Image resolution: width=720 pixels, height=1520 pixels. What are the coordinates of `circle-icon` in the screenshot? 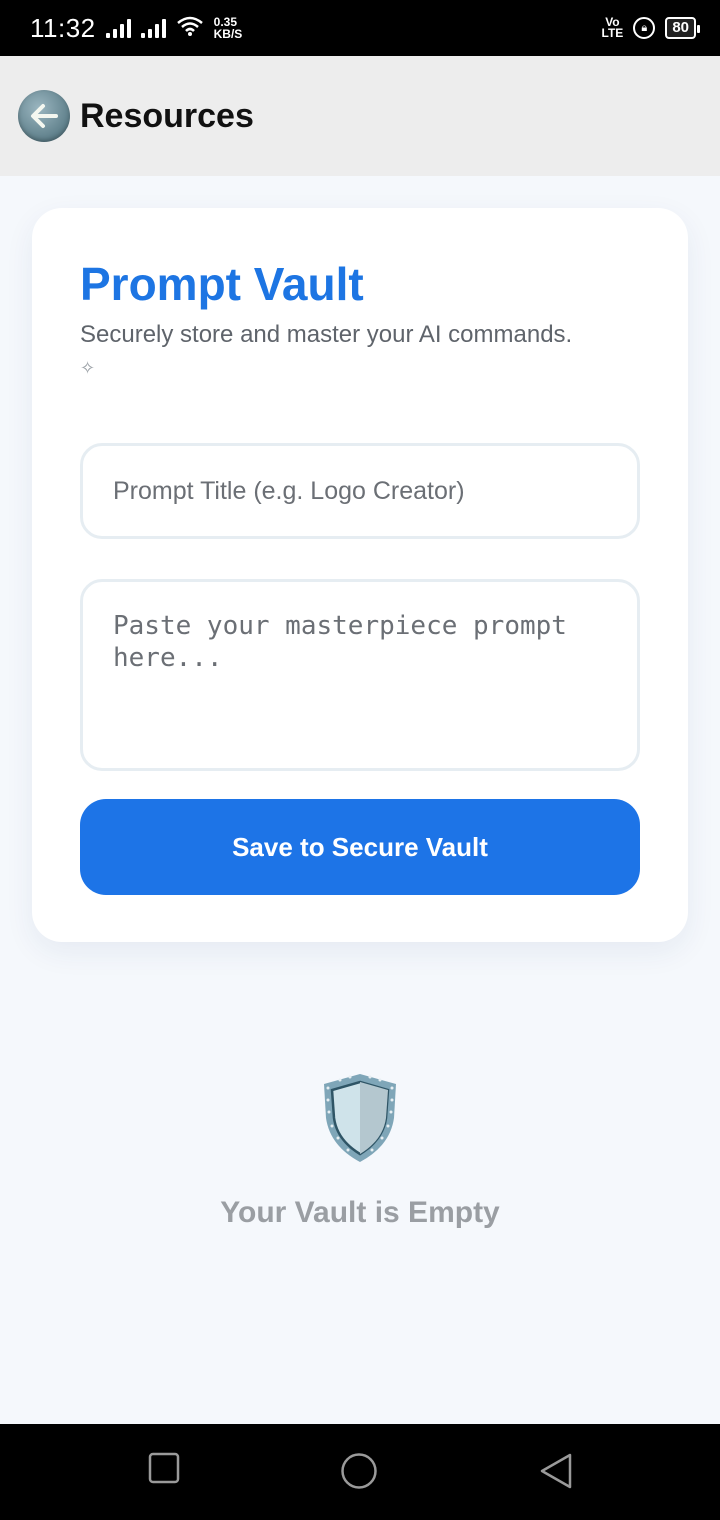 It's located at (359, 1473).